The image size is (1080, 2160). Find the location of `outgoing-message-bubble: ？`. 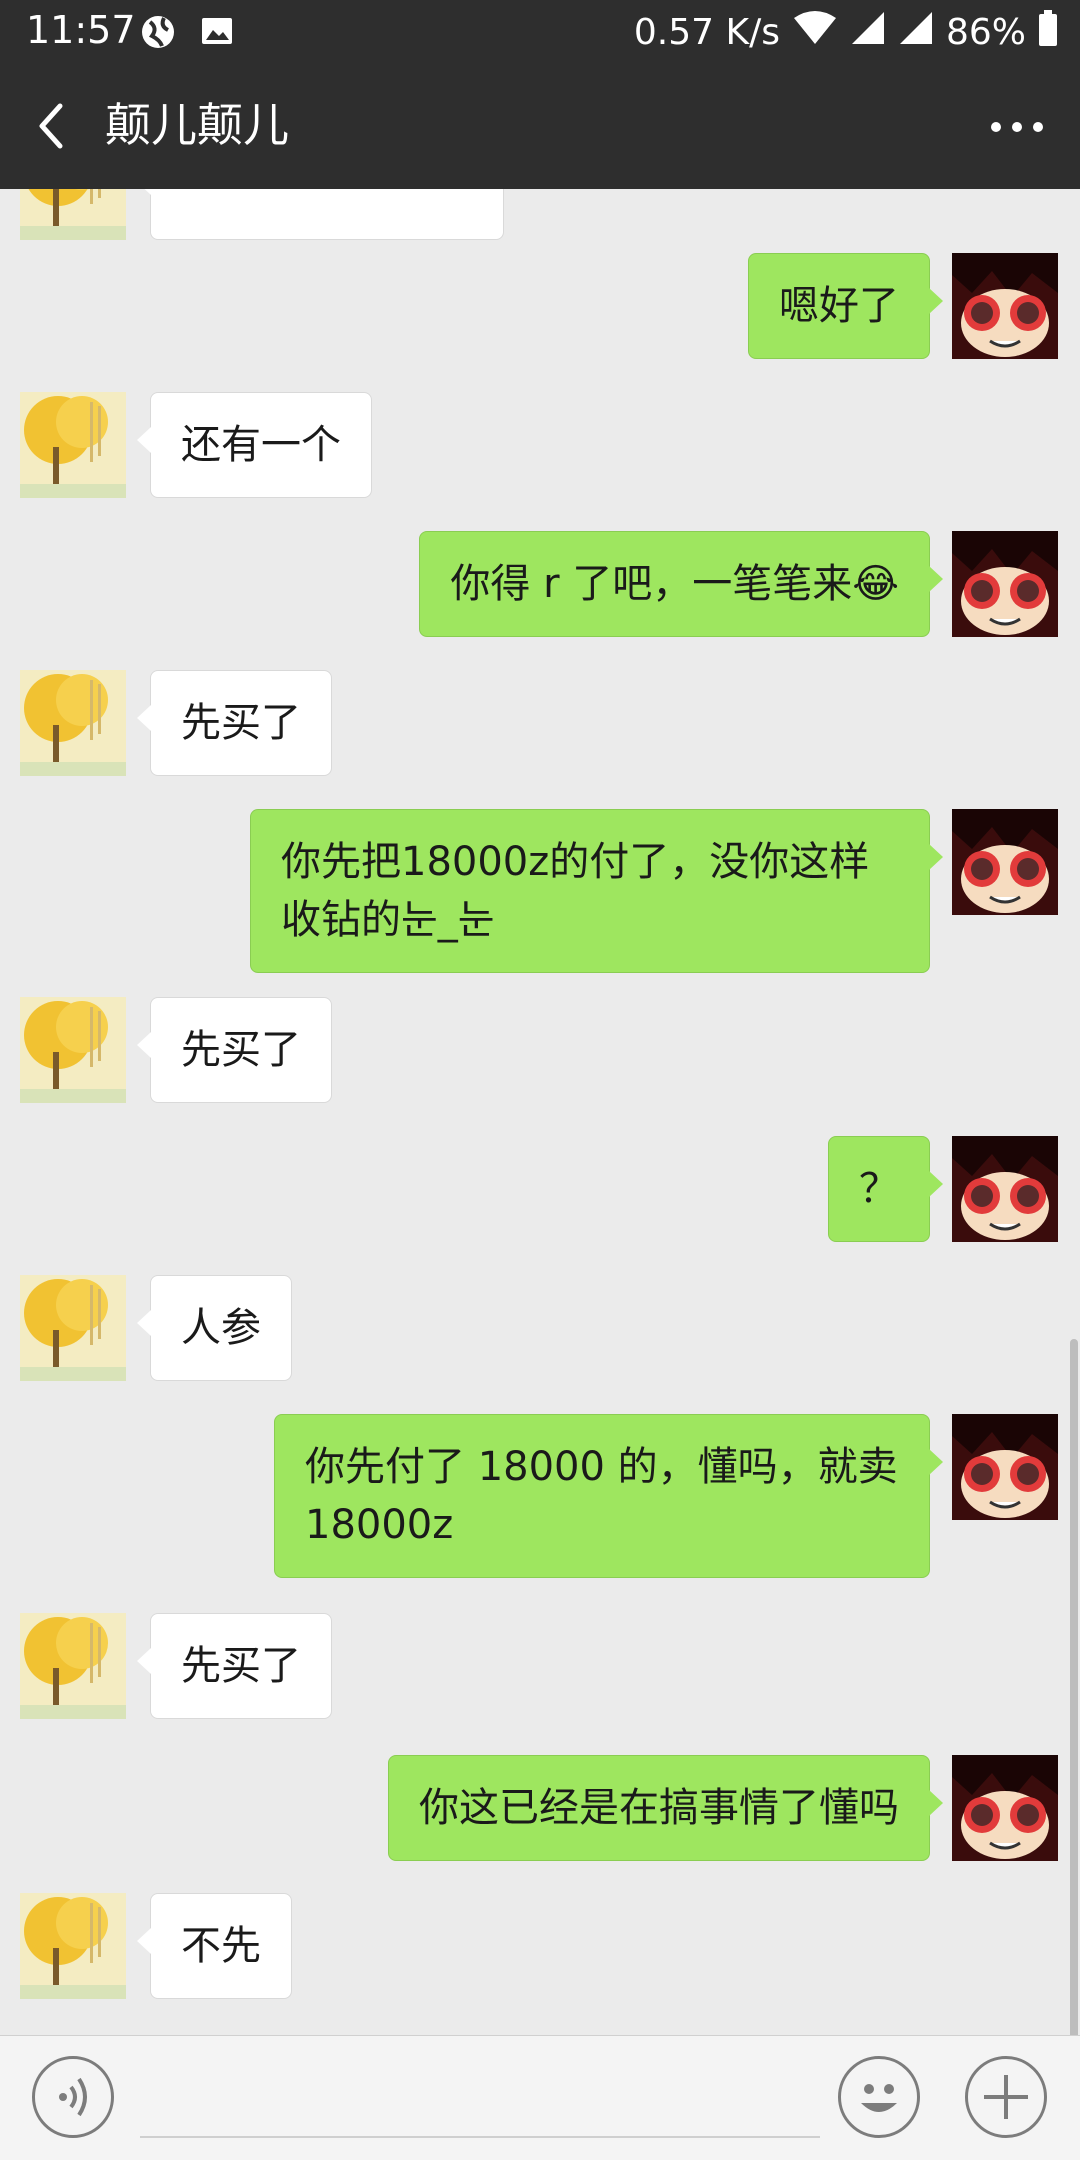

outgoing-message-bubble: ？ is located at coordinates (885, 1189).